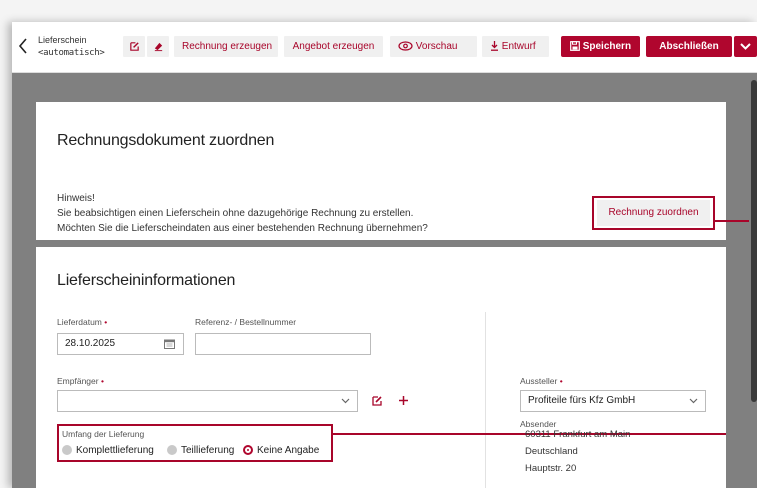  I want to click on reference-input, so click(283, 344).